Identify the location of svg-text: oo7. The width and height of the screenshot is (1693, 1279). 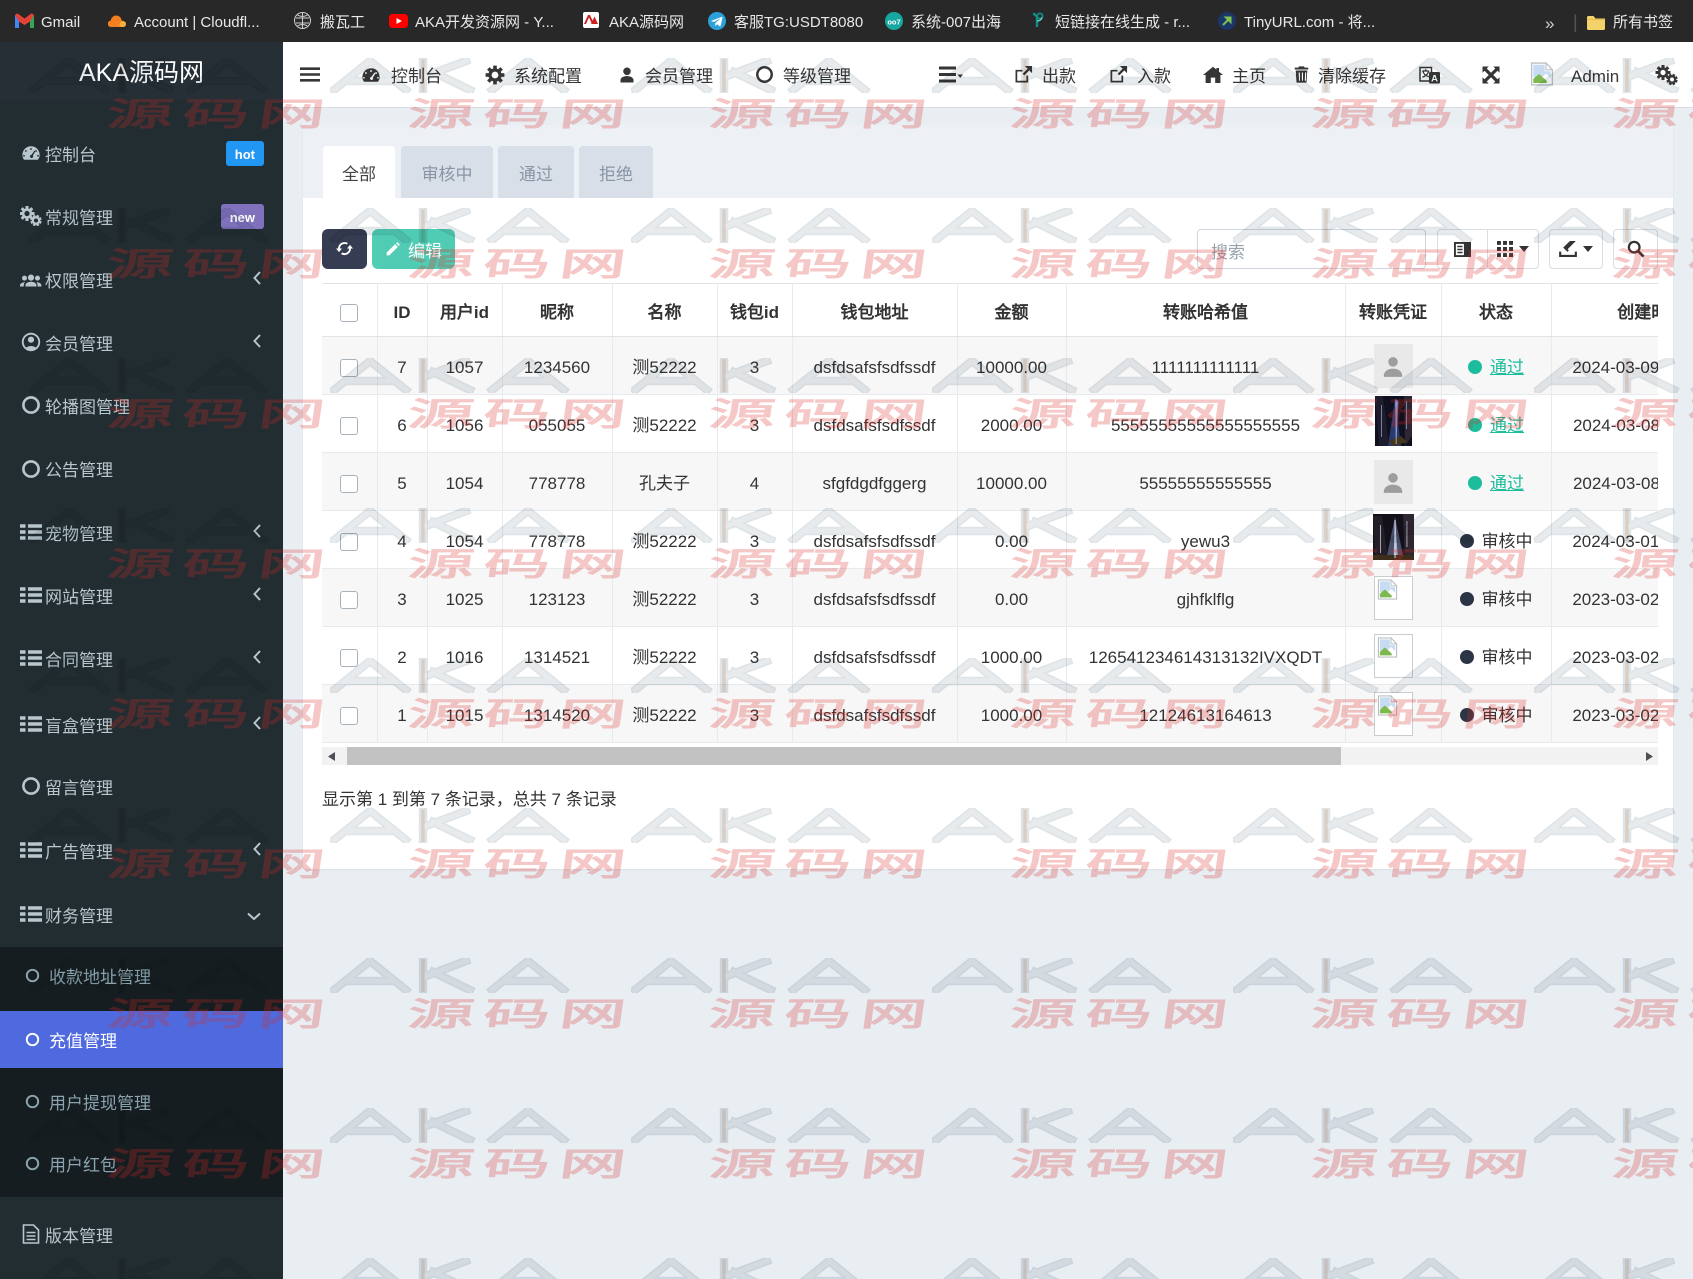
(893, 22).